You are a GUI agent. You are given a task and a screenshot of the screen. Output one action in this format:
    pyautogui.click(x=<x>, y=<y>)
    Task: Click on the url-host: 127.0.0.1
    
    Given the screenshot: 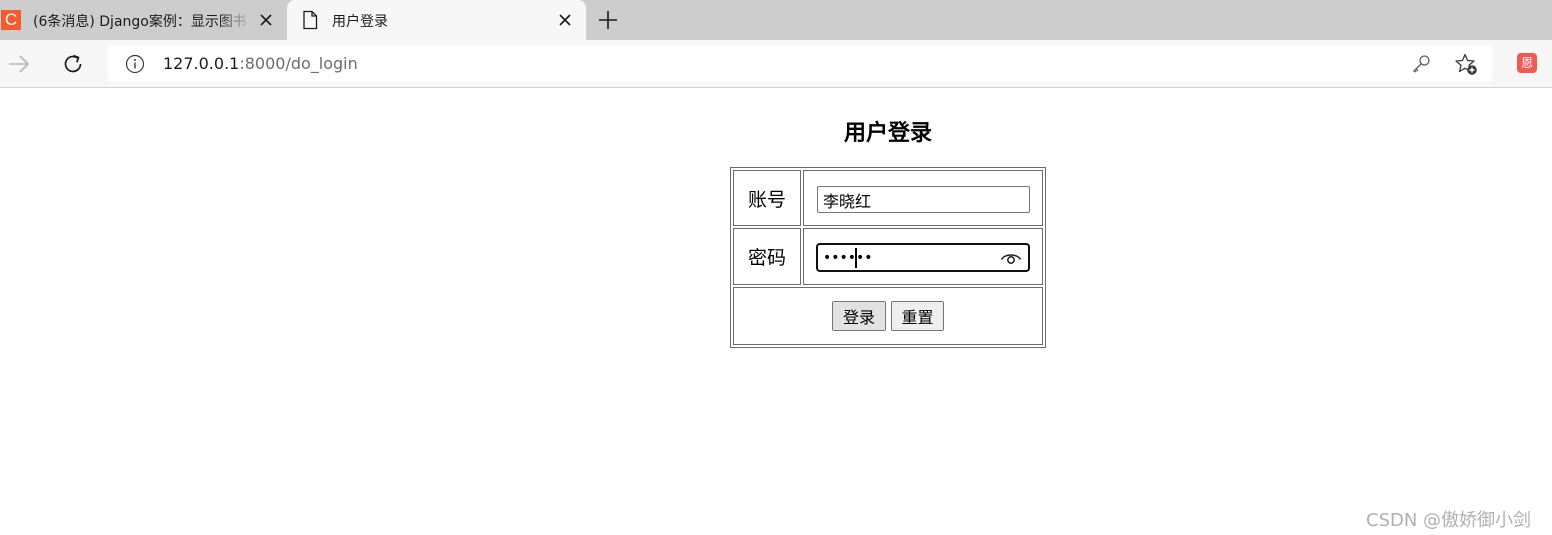 What is the action you would take?
    pyautogui.click(x=201, y=63)
    